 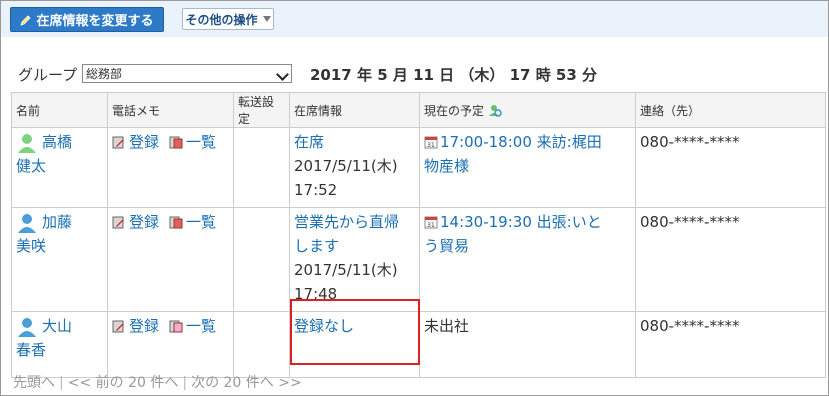 I want to click on group-select: 総務部, so click(x=187, y=73).